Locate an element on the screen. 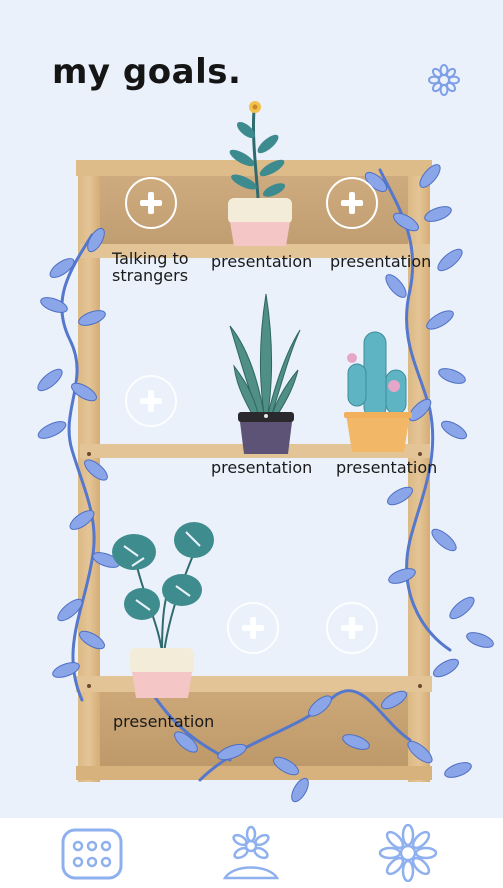 This screenshot has height=888, width=503. monstera-icon is located at coordinates (163, 610).